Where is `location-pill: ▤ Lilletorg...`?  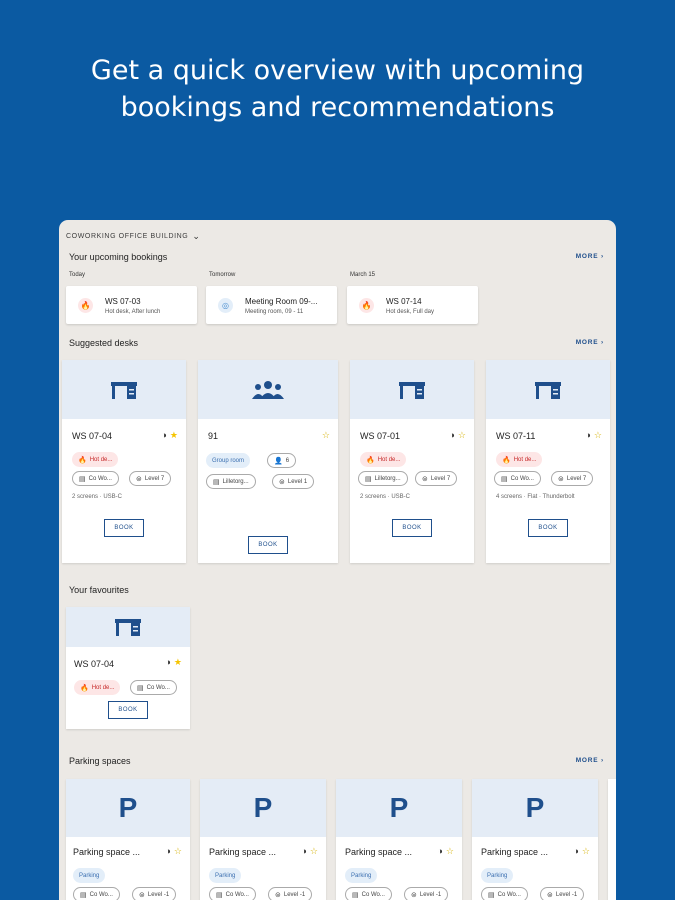 location-pill: ▤ Lilletorg... is located at coordinates (231, 481).